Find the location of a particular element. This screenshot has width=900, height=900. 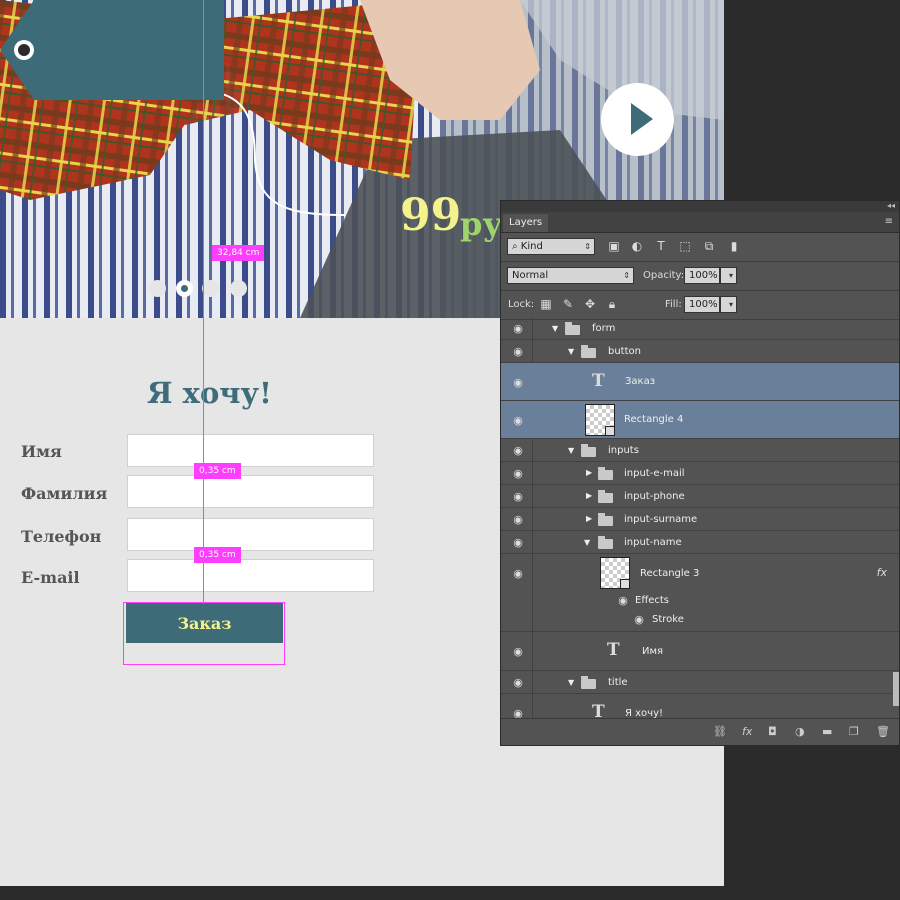

surname-input is located at coordinates (250, 491).